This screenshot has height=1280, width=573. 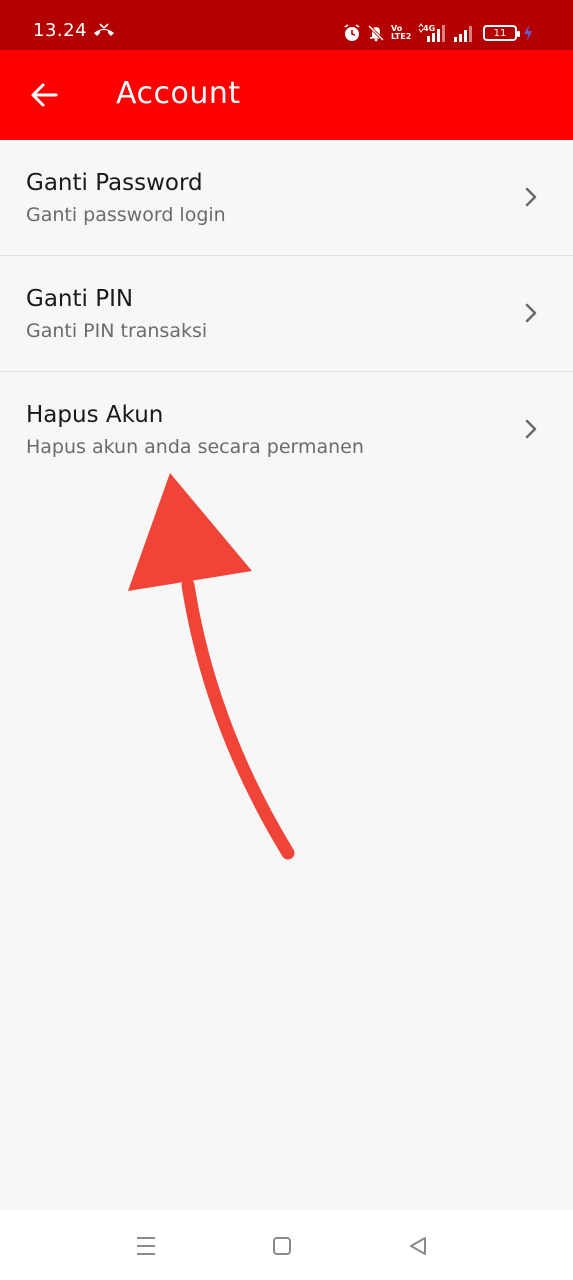 What do you see at coordinates (114, 183) in the screenshot?
I see `menu-item-title: Ganti Password` at bounding box center [114, 183].